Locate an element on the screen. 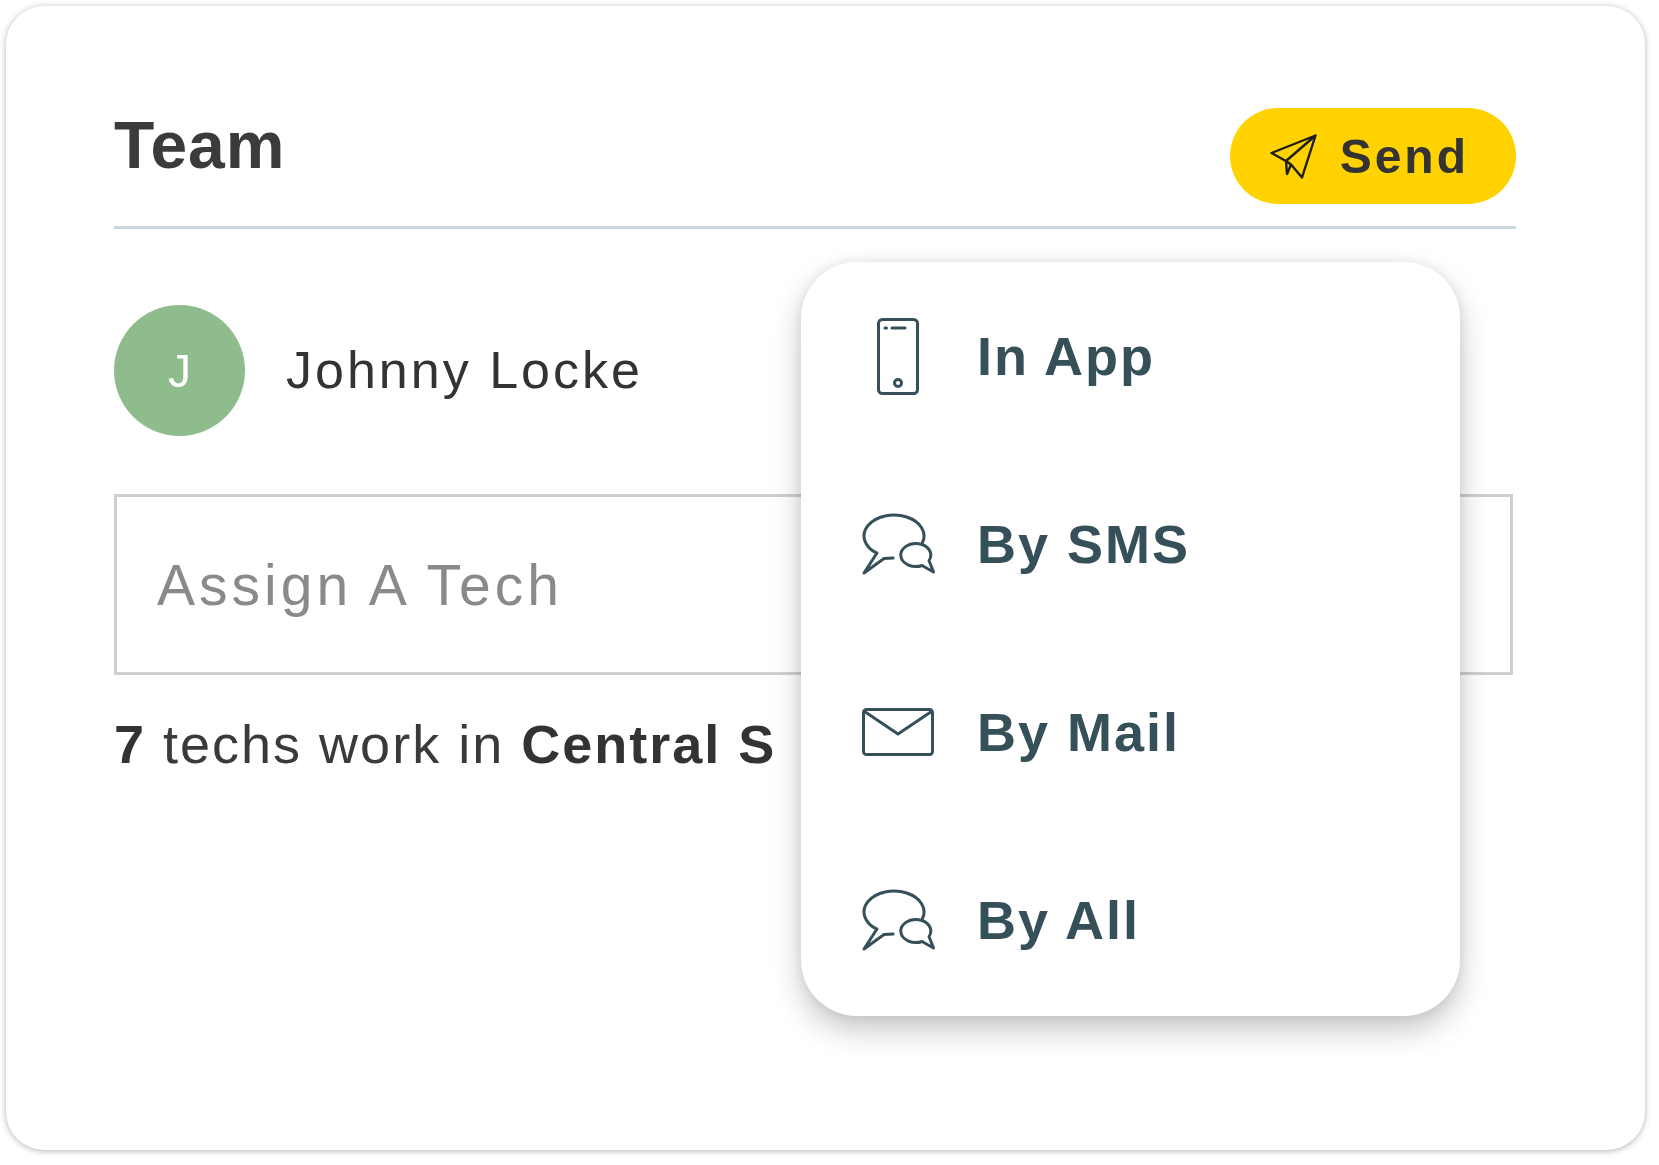  techs-summary: 7 techs work in Central S is located at coordinates (445, 744).